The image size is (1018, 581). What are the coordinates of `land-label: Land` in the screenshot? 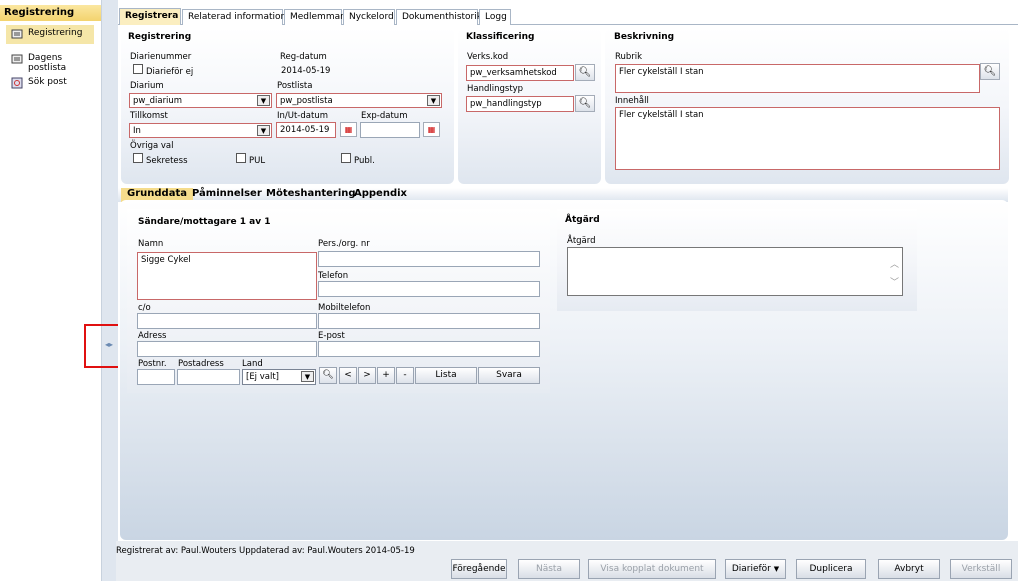 It's located at (252, 364).